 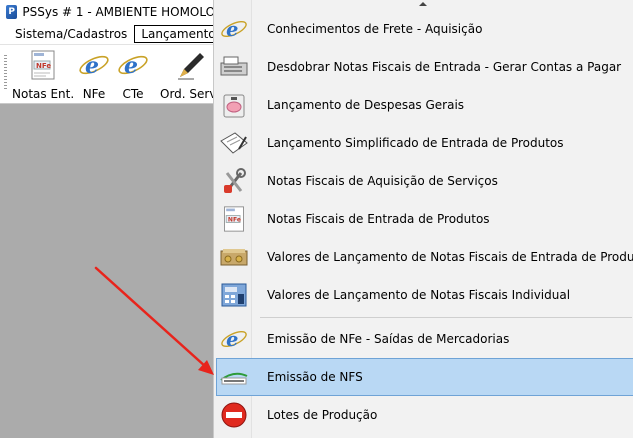 I want to click on toolbar: NFe Notas Ent. e NFe e CTe Ord. Serv., so click(x=109, y=74).